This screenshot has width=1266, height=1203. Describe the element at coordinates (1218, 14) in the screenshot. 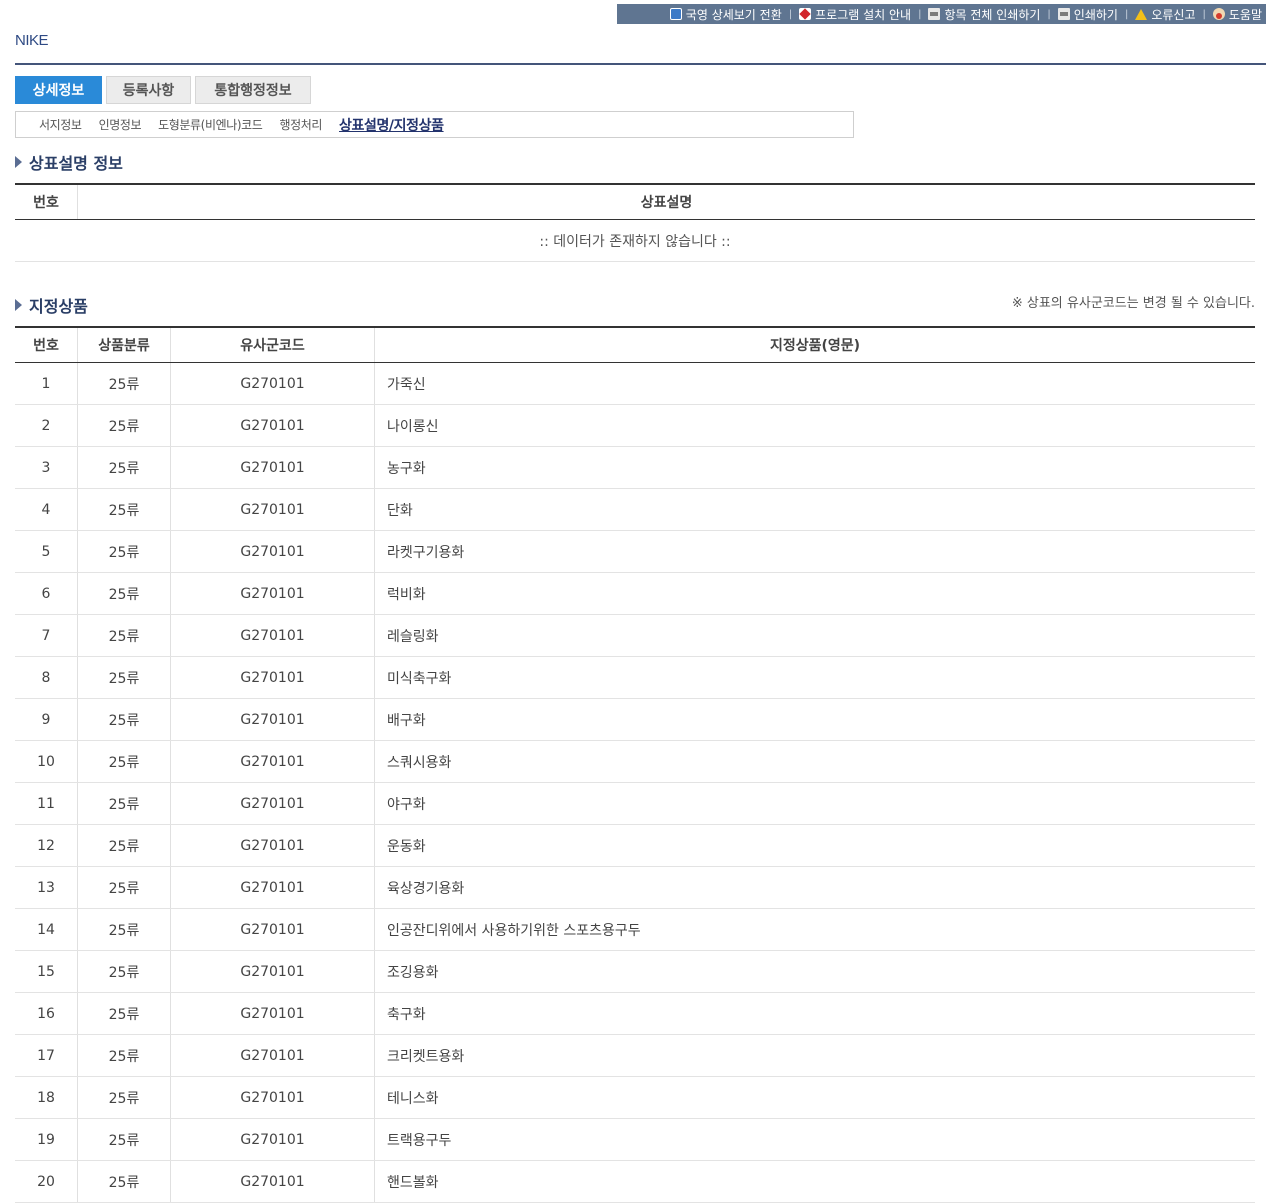

I see `help-icon` at that location.